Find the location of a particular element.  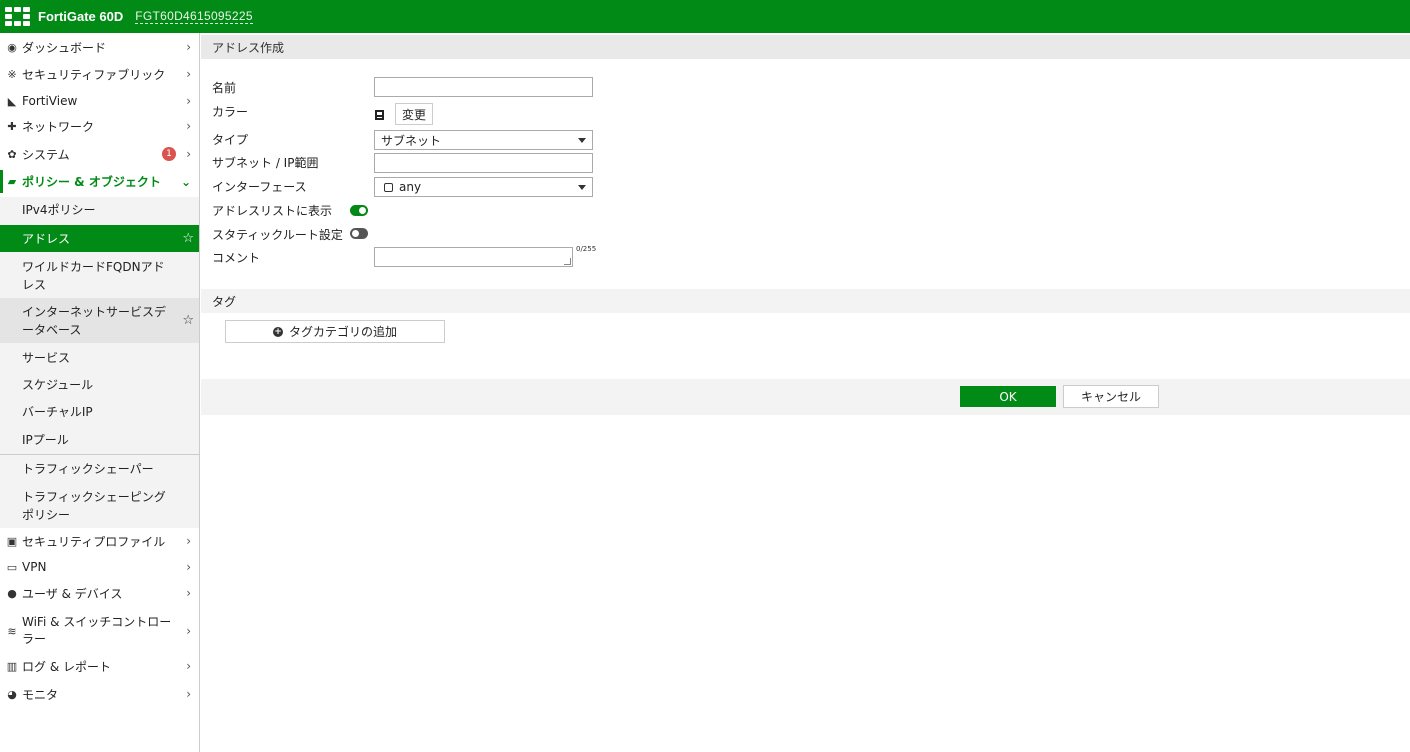

sidebar-item-label: FortiView is located at coordinates (50, 101).